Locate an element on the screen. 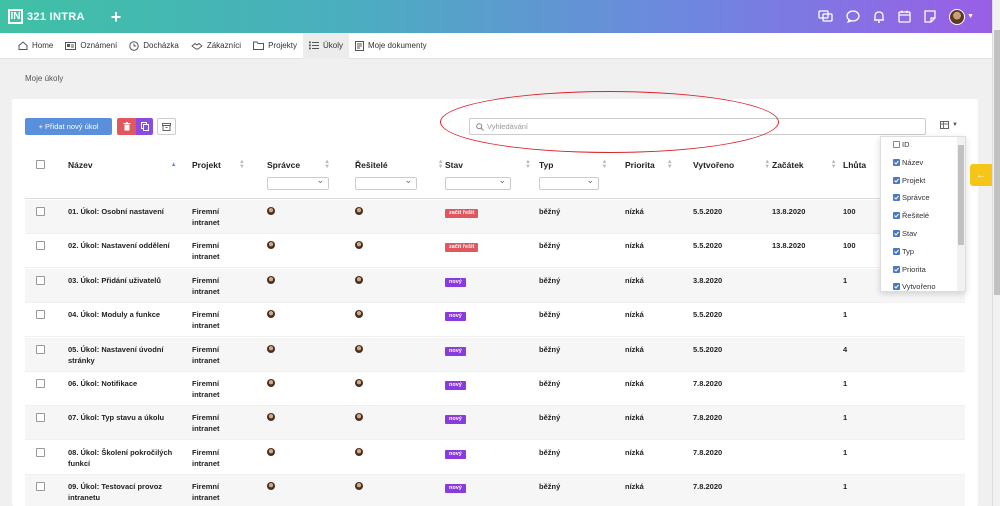  note-icon is located at coordinates (930, 16).